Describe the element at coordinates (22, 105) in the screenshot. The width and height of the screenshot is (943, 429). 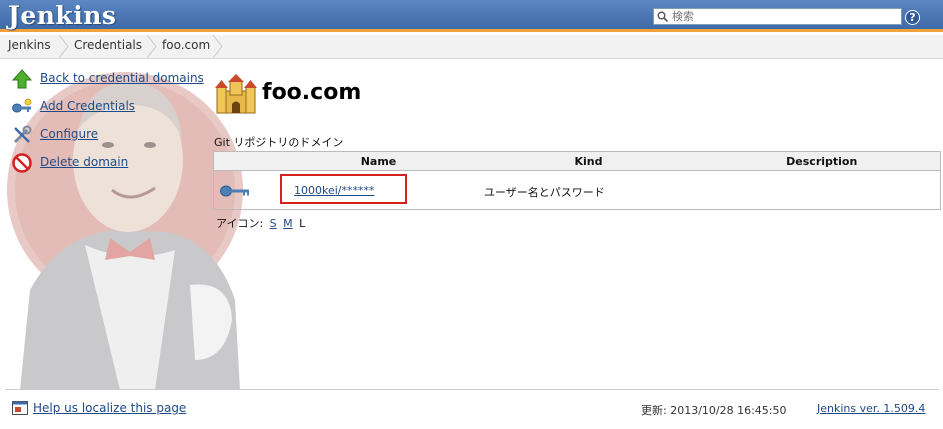
I see `key-icon` at that location.